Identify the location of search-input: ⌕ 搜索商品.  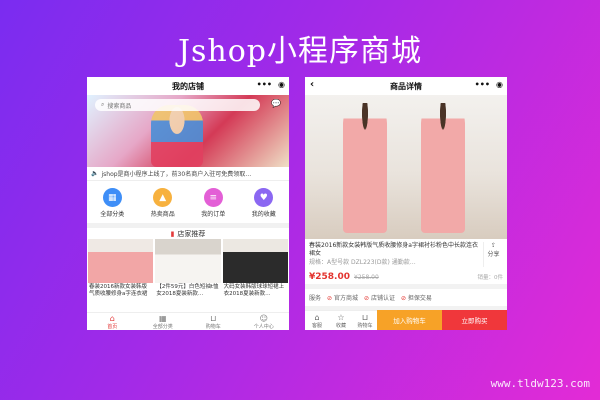
(177, 105).